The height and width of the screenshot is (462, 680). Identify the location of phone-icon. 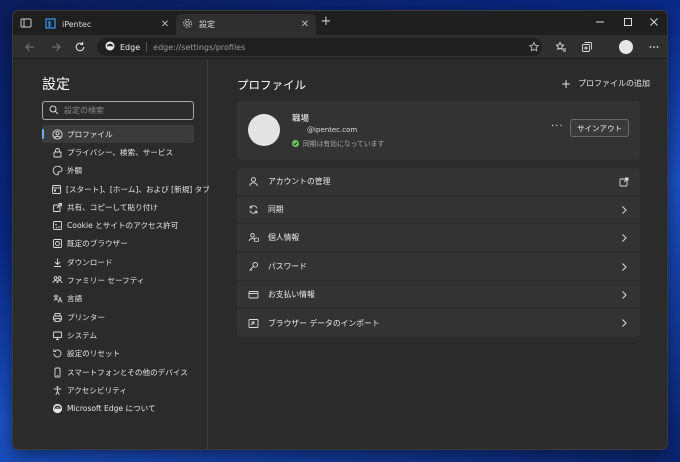
(57, 372).